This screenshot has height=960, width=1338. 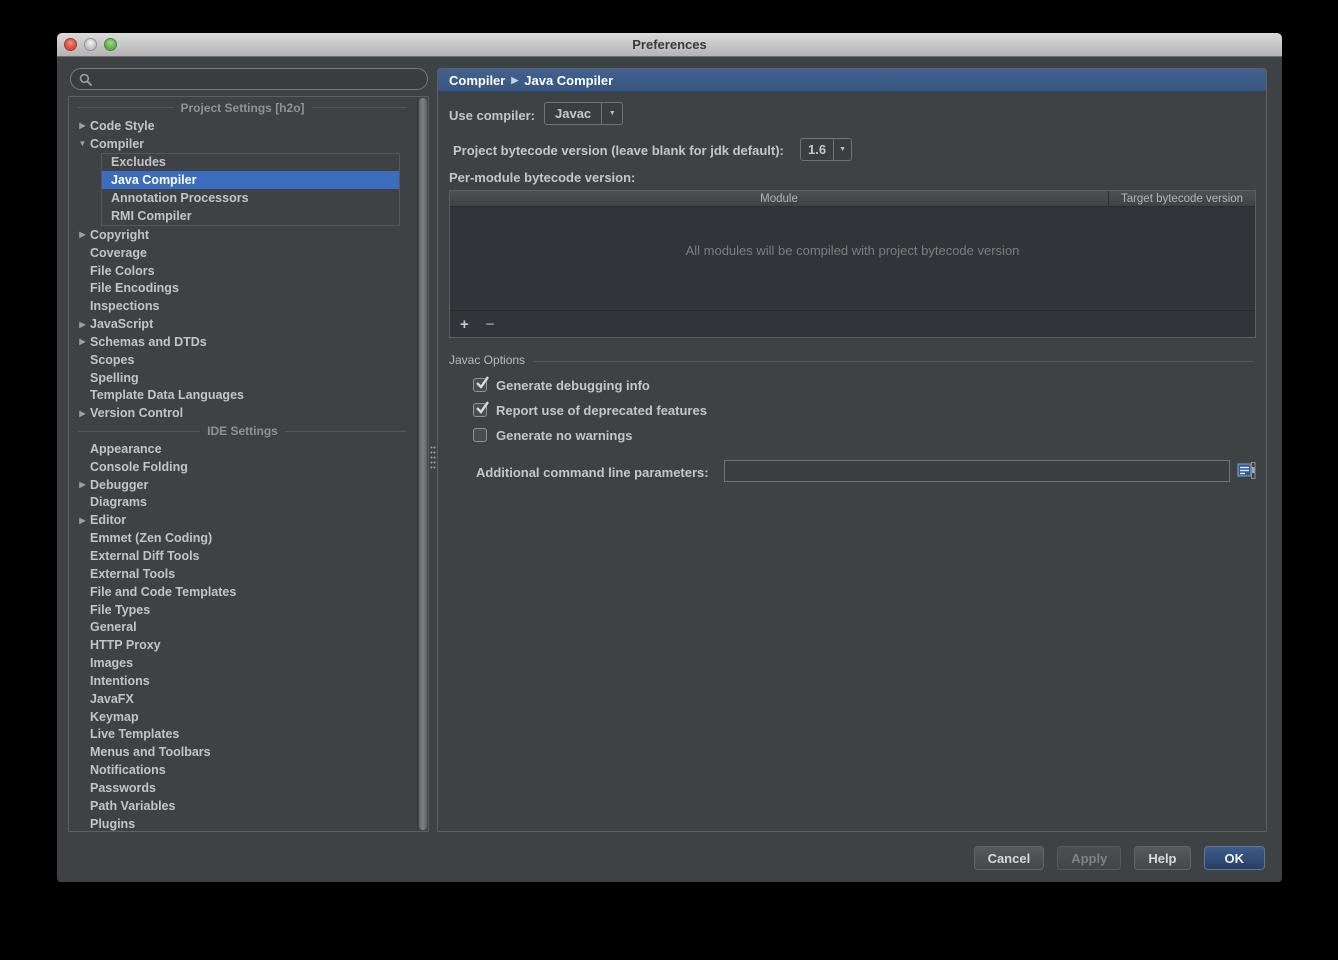 I want to click on search-field, so click(x=249, y=79).